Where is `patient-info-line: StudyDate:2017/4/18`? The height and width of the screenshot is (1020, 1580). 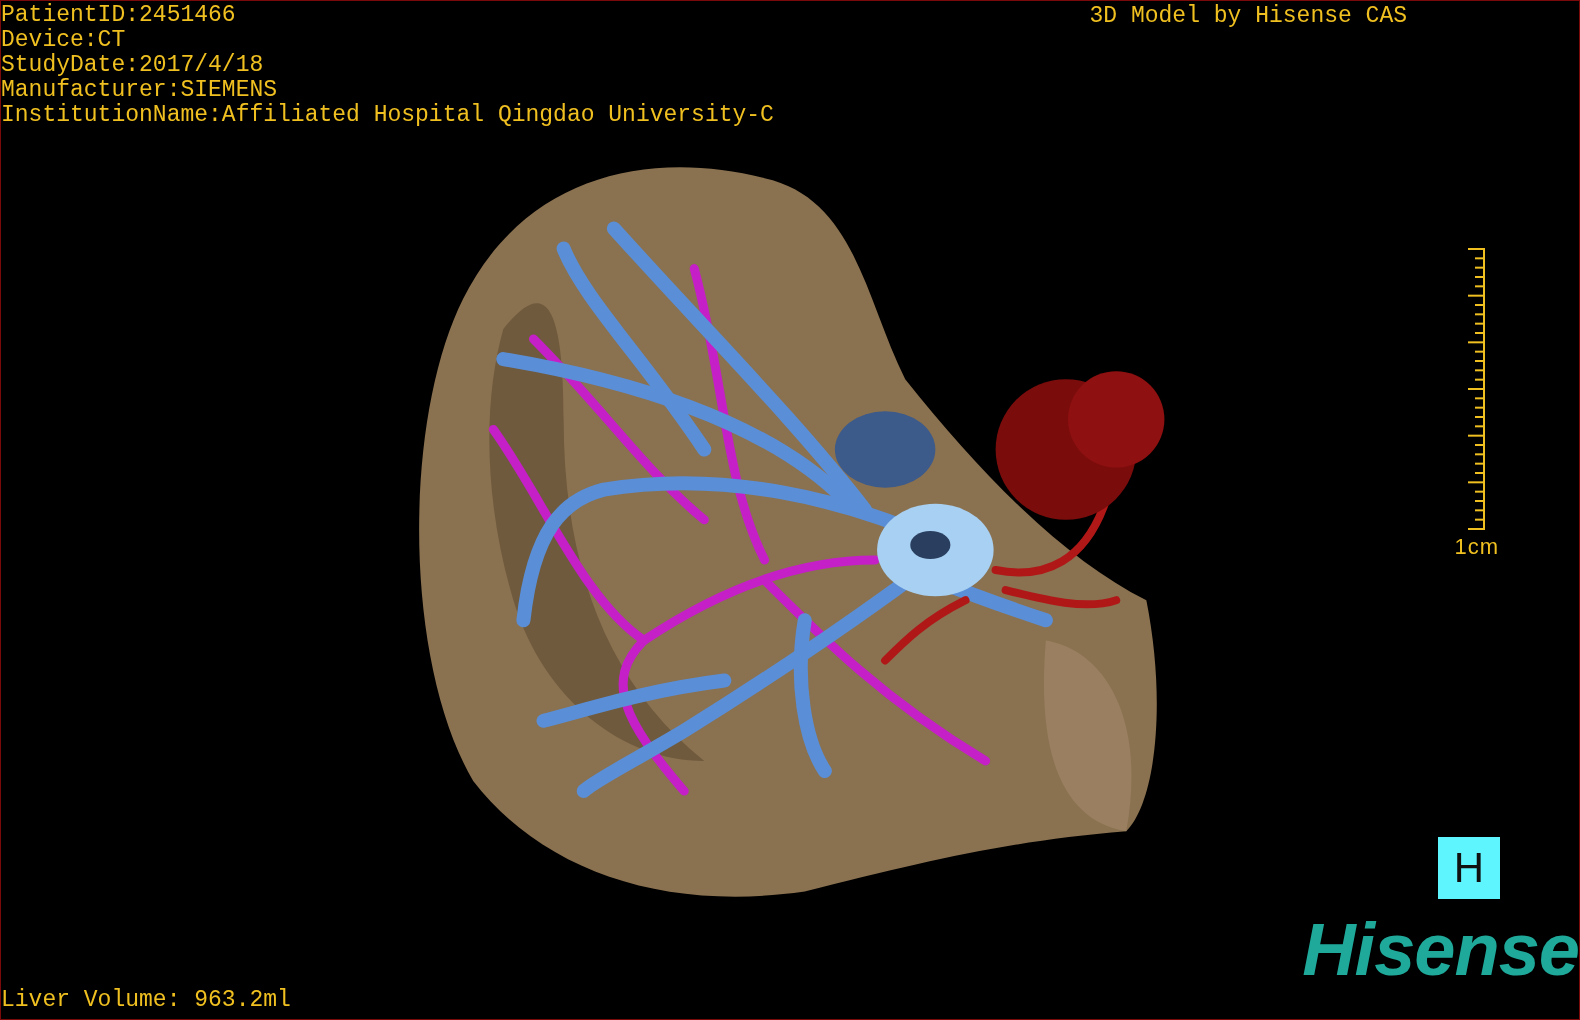
patient-info-line: StudyDate:2017/4/18 is located at coordinates (133, 65).